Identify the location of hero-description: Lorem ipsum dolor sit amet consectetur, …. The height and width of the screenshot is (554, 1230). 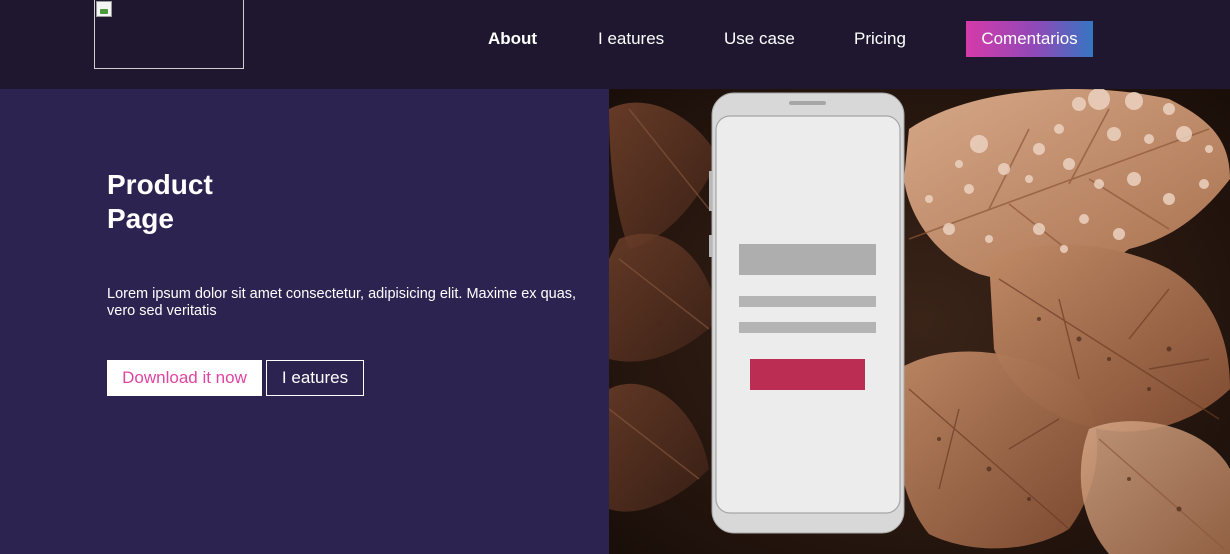
(342, 302).